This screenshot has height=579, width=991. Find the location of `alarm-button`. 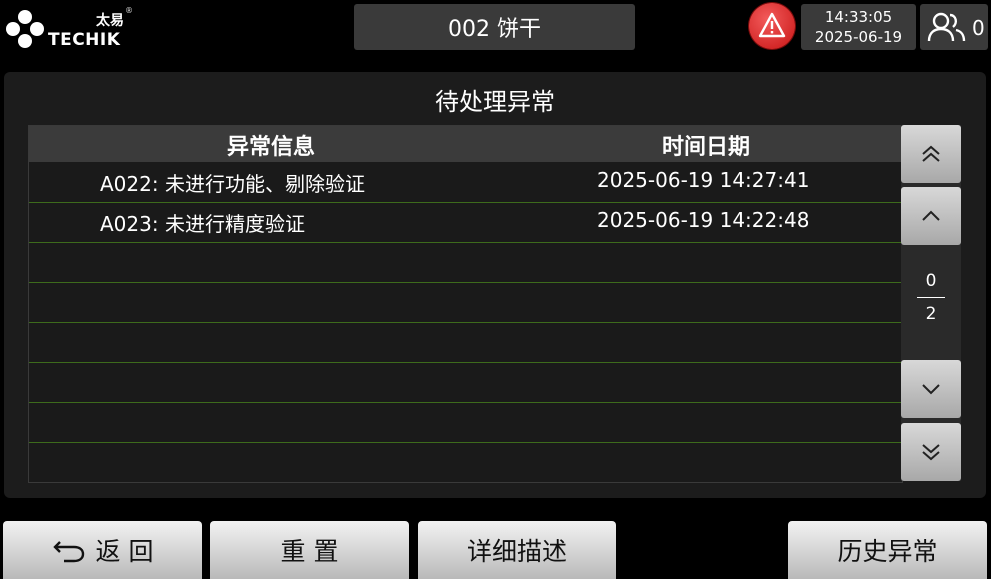

alarm-button is located at coordinates (772, 26).